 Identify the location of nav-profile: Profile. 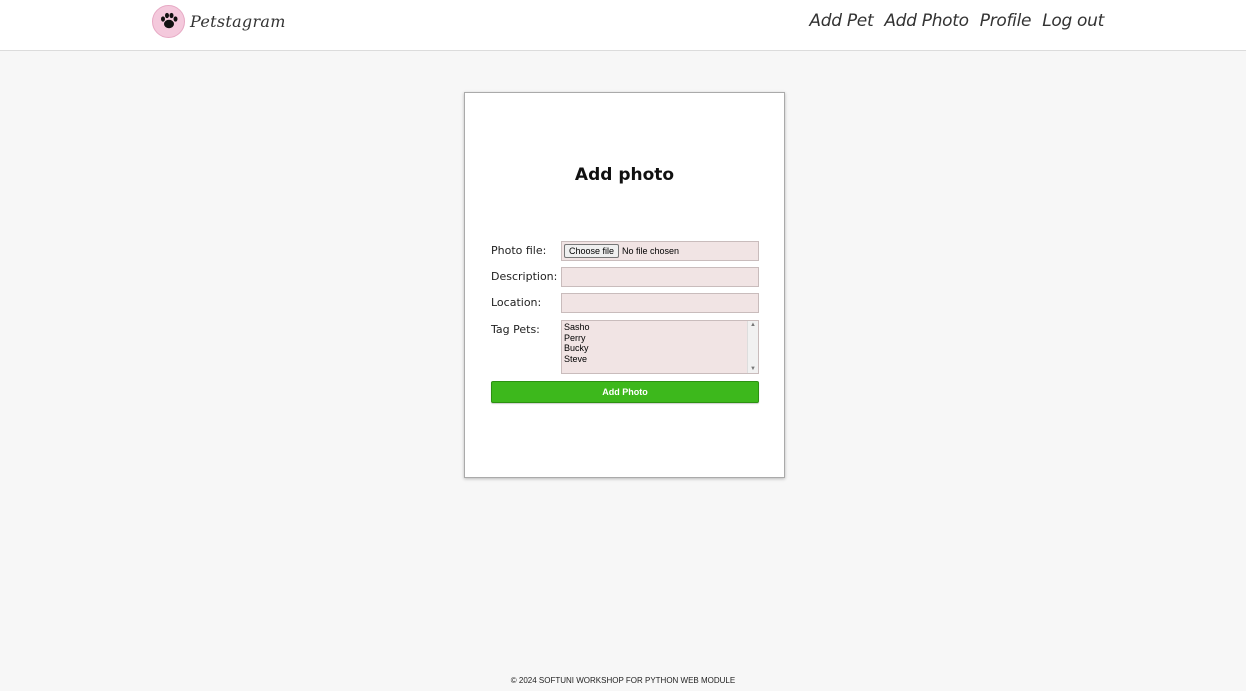
(1006, 21).